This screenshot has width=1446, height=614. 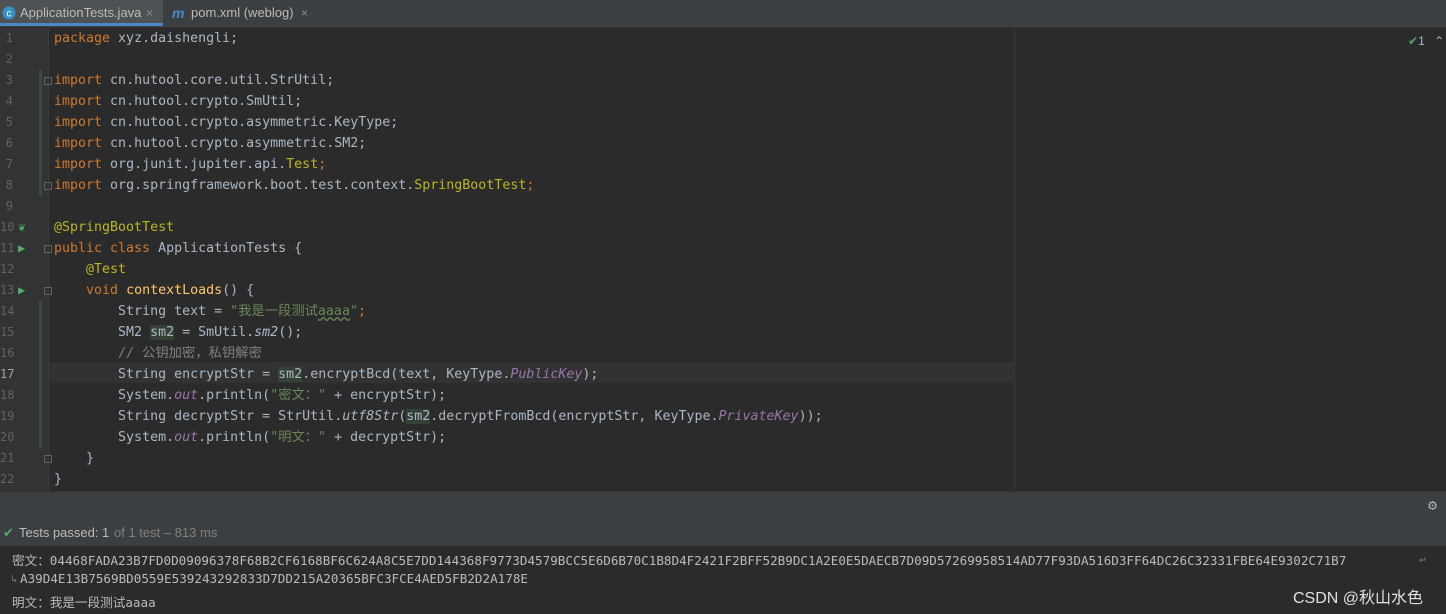 What do you see at coordinates (190, 353) in the screenshot?
I see `code-line: // 公钥加密，私钥解密` at bounding box center [190, 353].